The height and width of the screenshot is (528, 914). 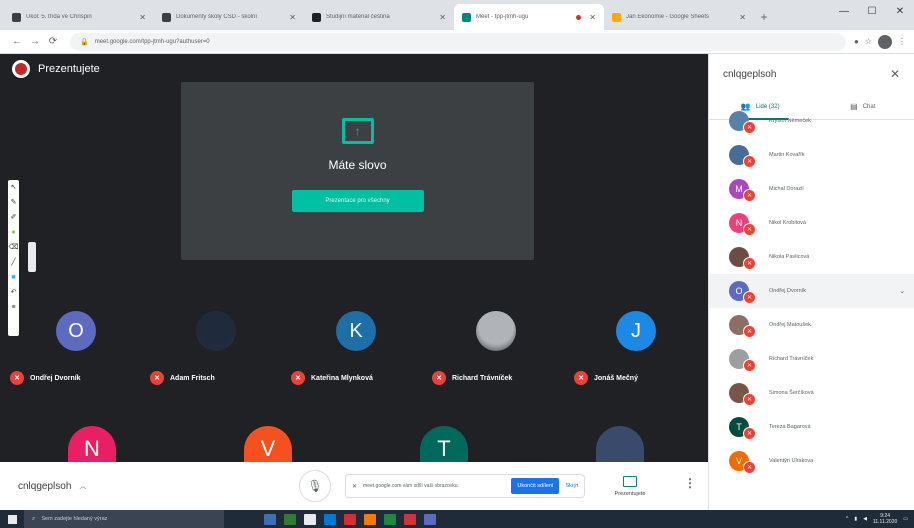 What do you see at coordinates (811, 427) in the screenshot?
I see `participant-row: T ✕ Tereza Bagarová` at bounding box center [811, 427].